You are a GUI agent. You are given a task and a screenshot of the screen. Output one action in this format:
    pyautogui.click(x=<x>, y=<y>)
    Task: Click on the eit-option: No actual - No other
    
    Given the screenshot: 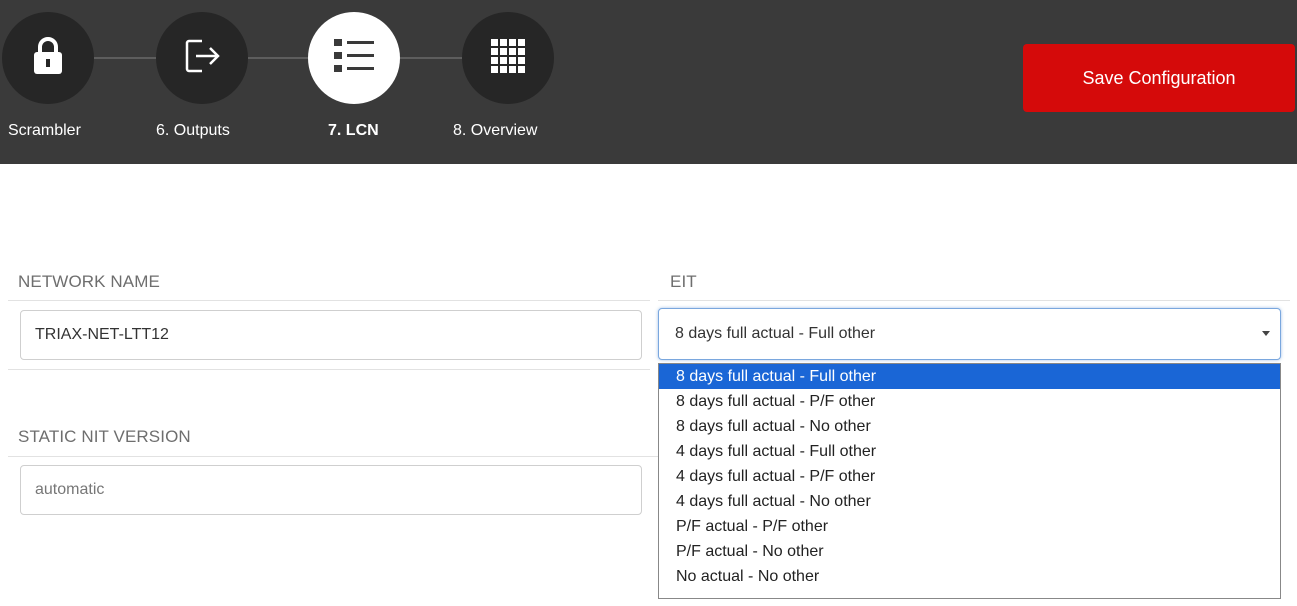 What is the action you would take?
    pyautogui.click(x=969, y=576)
    